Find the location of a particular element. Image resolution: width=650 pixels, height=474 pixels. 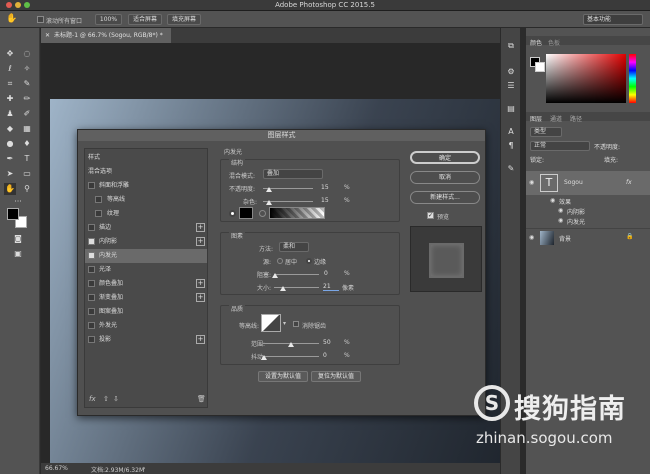

style-item-inner-glow: 内发光 is located at coordinates (146, 256).